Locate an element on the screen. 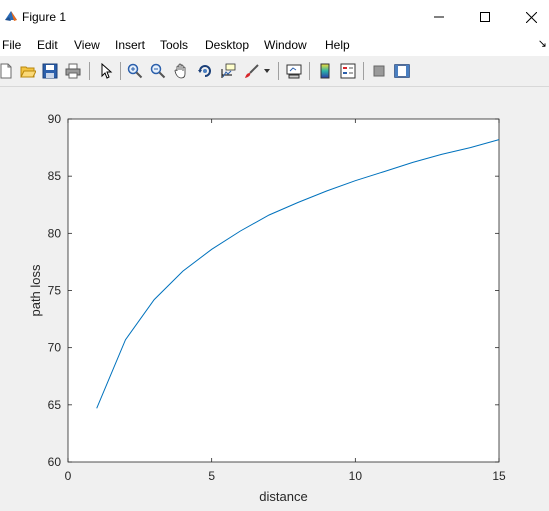  figure-toolbar is located at coordinates (274, 71).